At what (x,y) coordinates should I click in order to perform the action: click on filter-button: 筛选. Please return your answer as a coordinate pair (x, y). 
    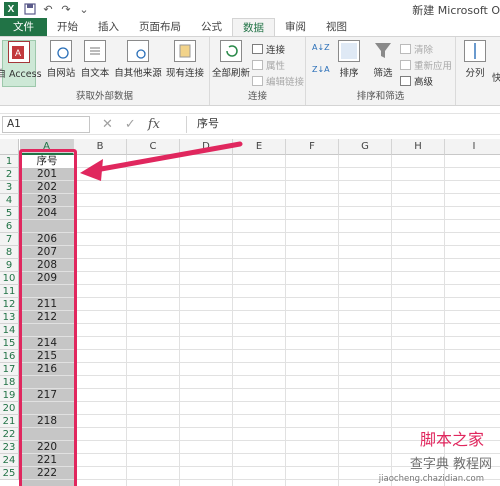
    Looking at the image, I should click on (383, 59).